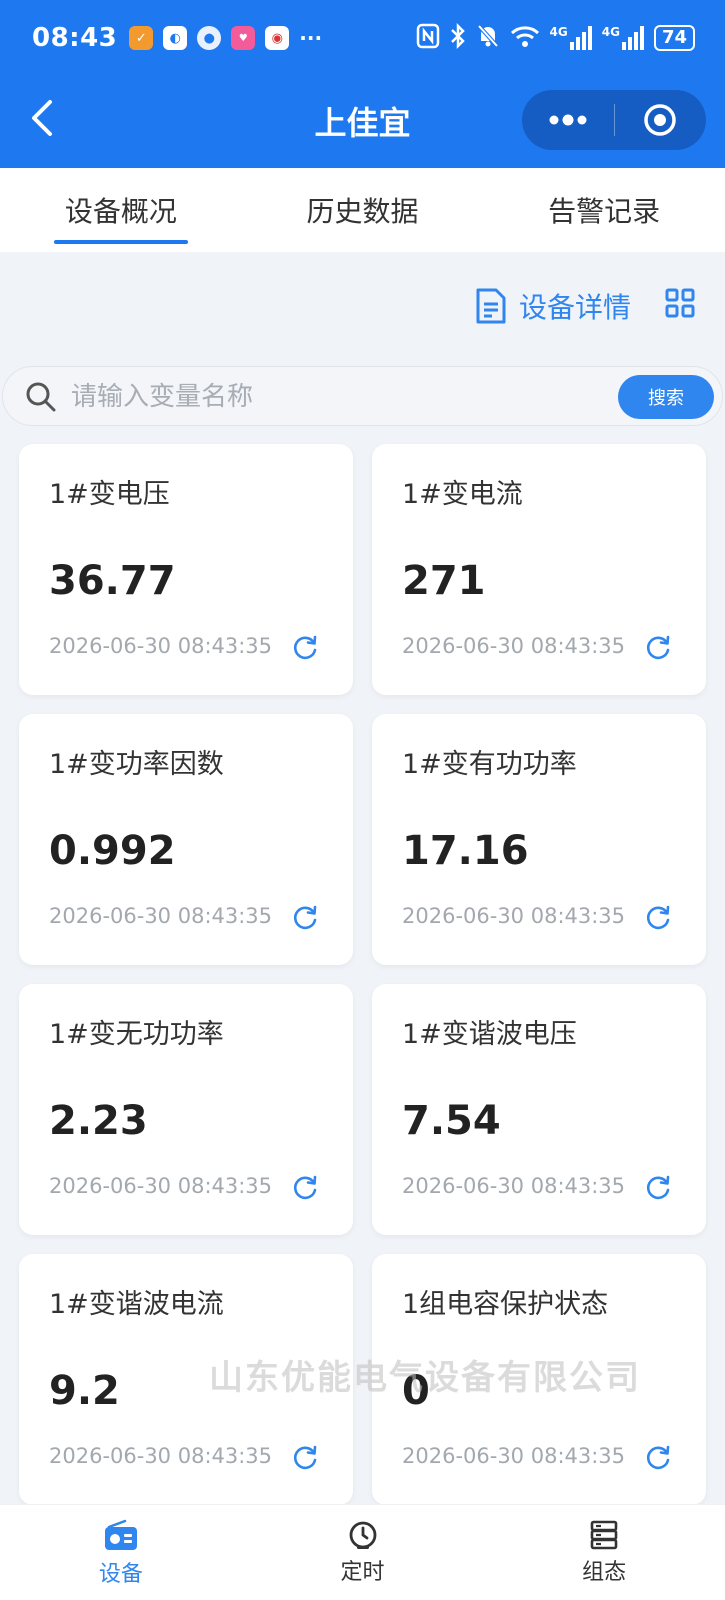  What do you see at coordinates (425, 1378) in the screenshot?
I see `company-watermark: 山东优能电气设备有限公司` at bounding box center [425, 1378].